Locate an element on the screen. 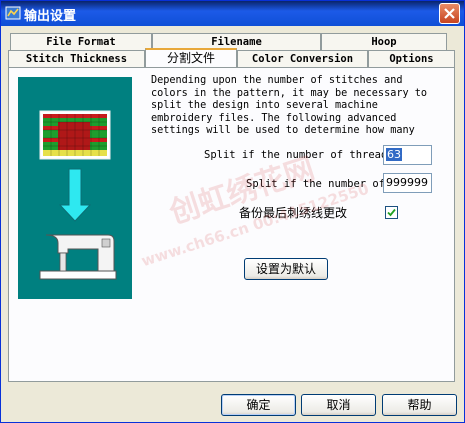 This screenshot has width=465, height=423. tab-hoop: Hoop is located at coordinates (384, 41).